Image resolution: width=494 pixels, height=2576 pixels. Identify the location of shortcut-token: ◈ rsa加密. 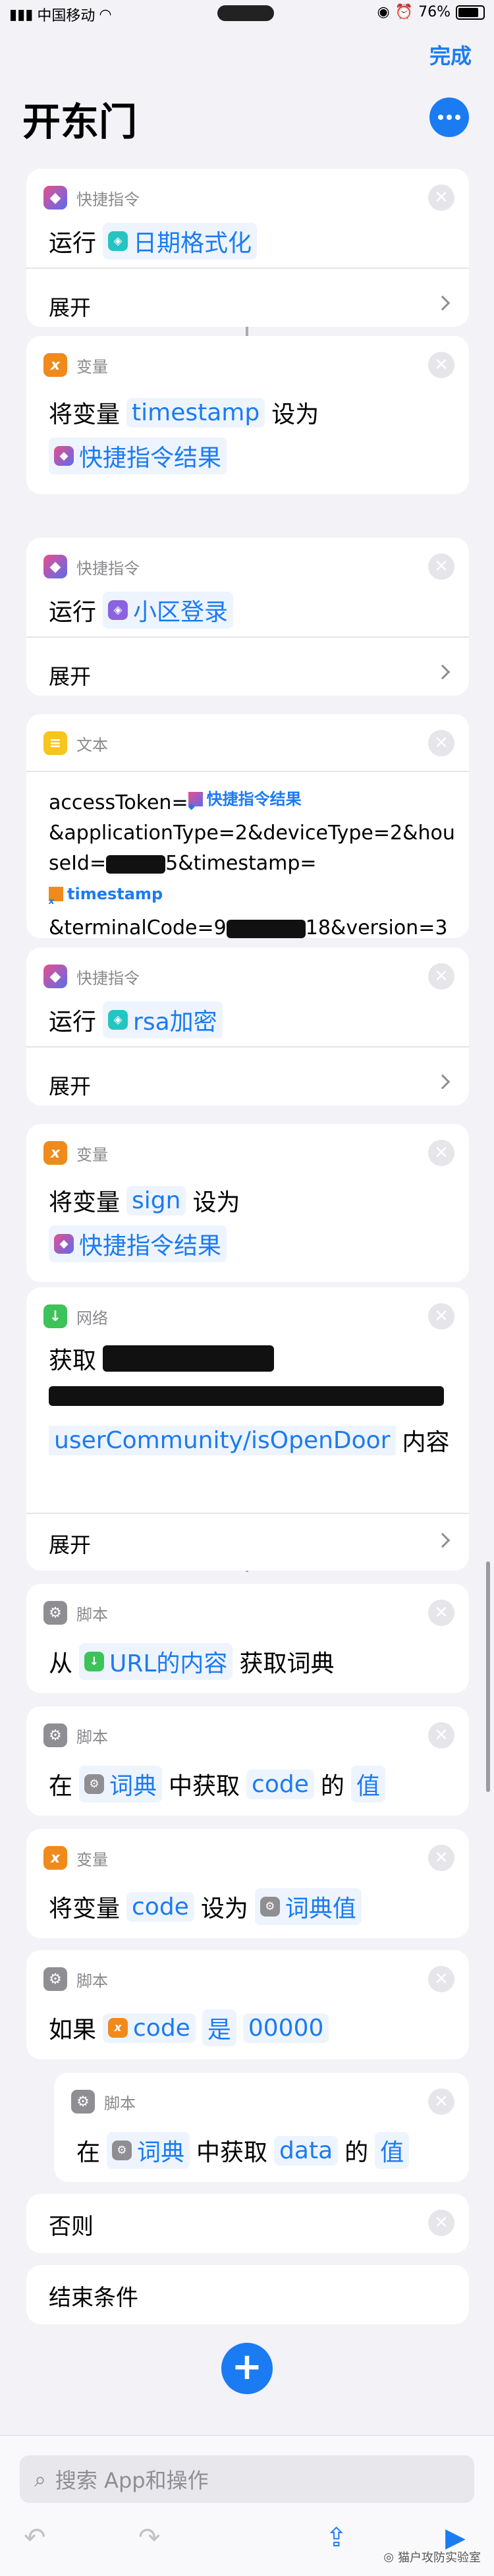
(163, 1019).